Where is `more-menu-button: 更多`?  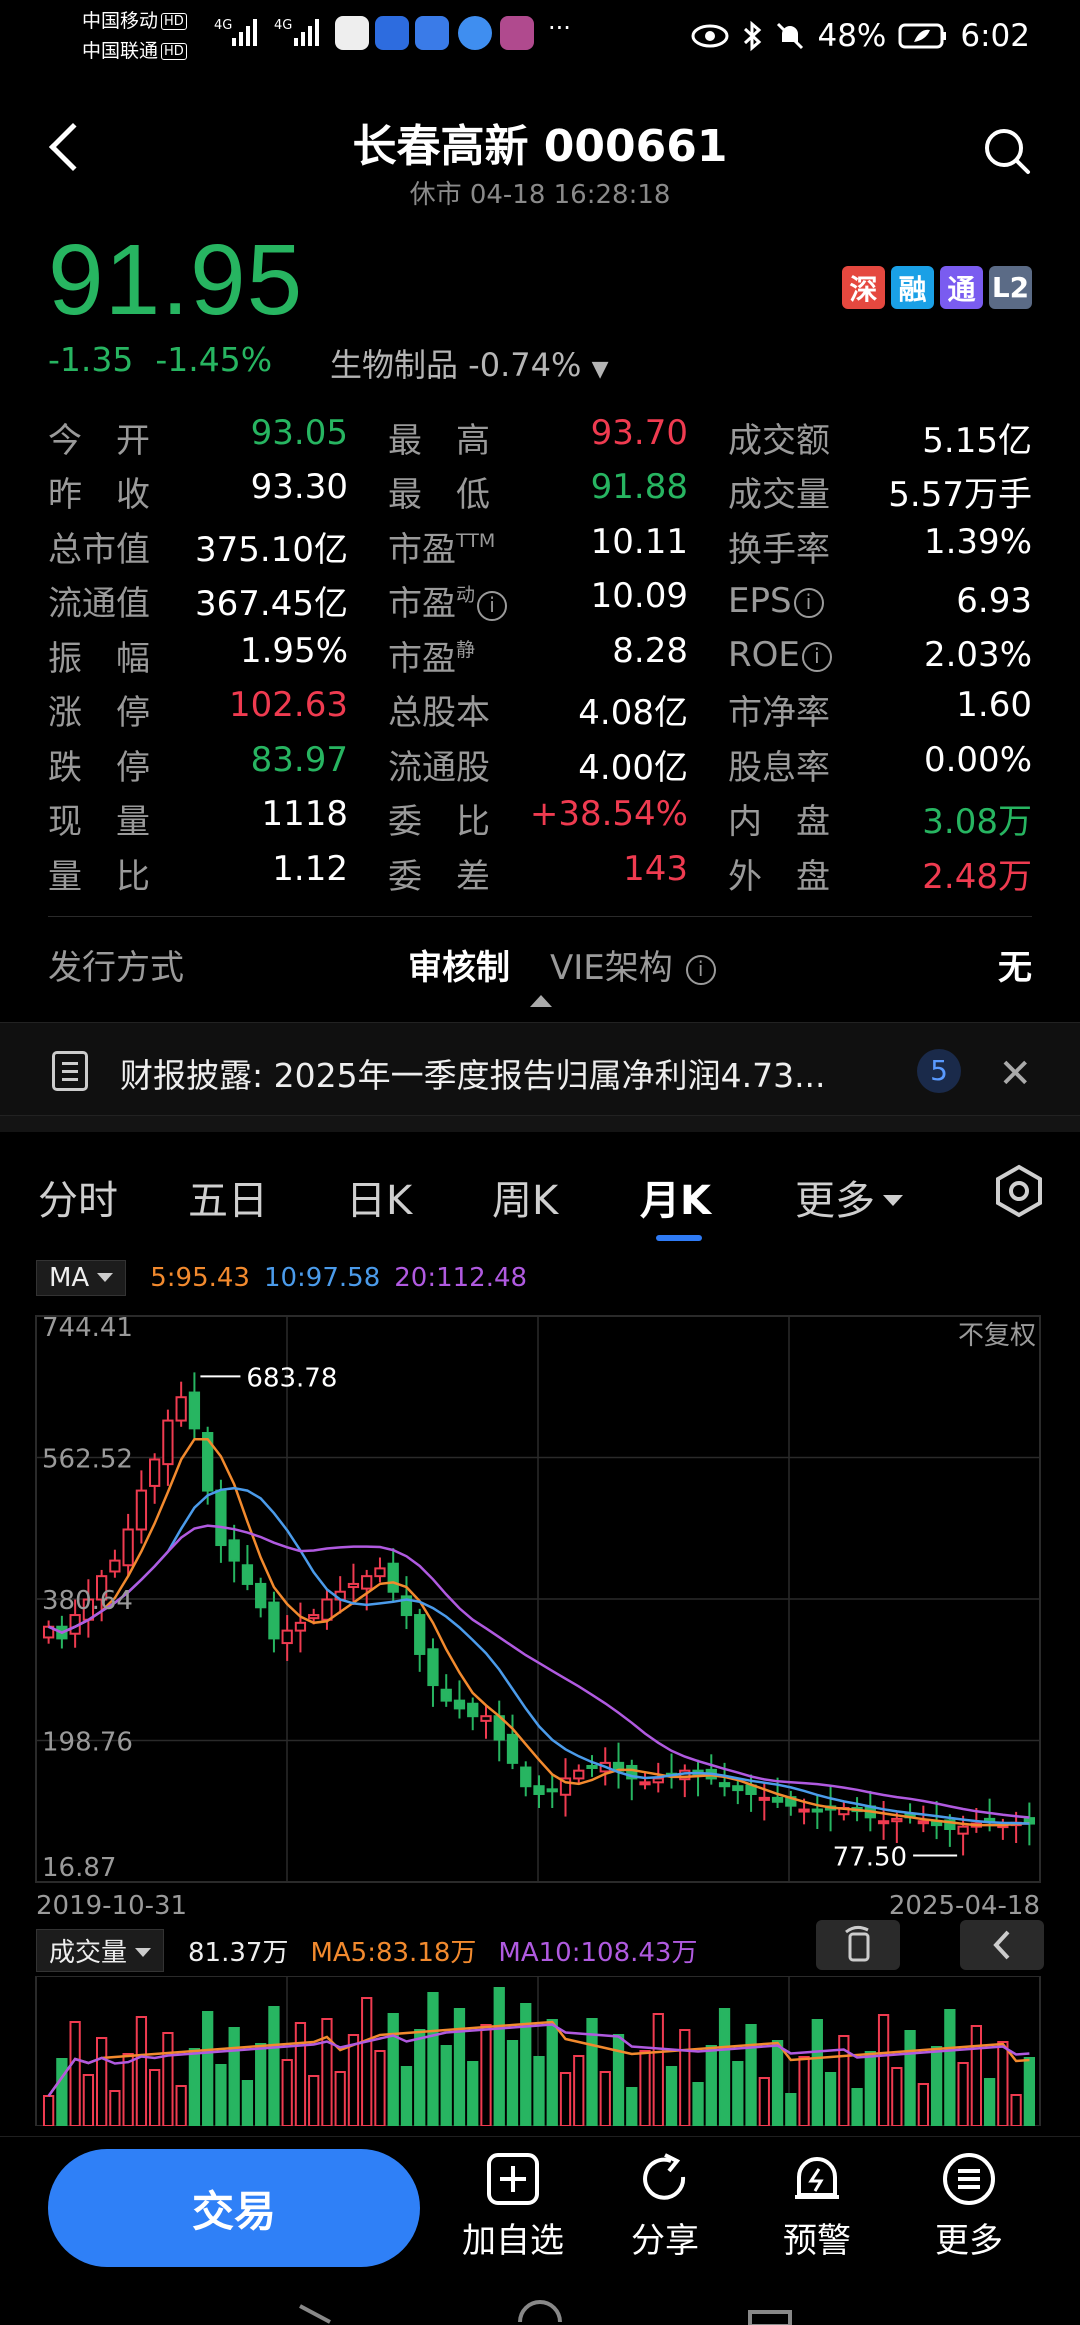 more-menu-button: 更多 is located at coordinates (969, 2206).